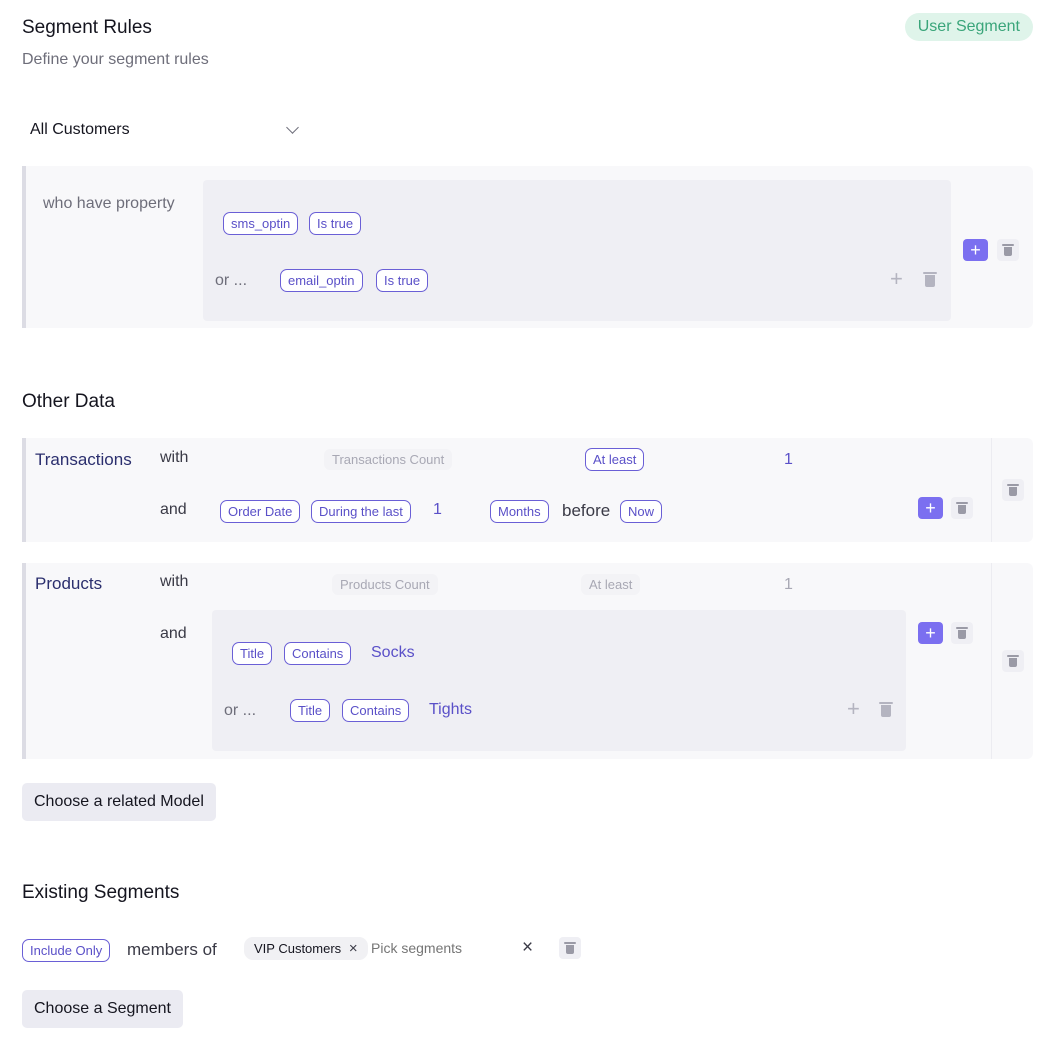  What do you see at coordinates (388, 459) in the screenshot?
I see `count-field-select: Transactions Count` at bounding box center [388, 459].